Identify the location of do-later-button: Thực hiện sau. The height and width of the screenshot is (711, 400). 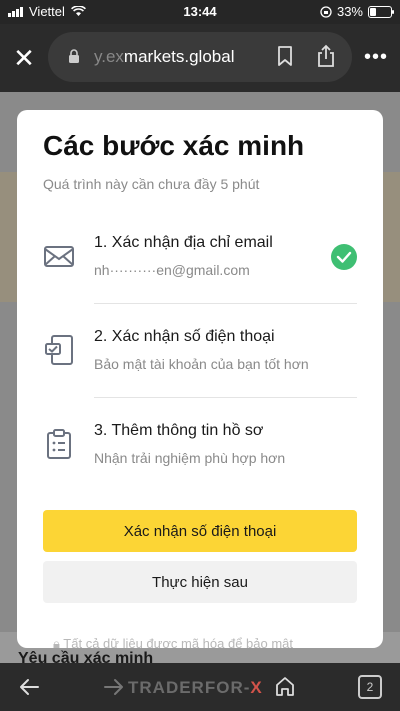
(200, 582).